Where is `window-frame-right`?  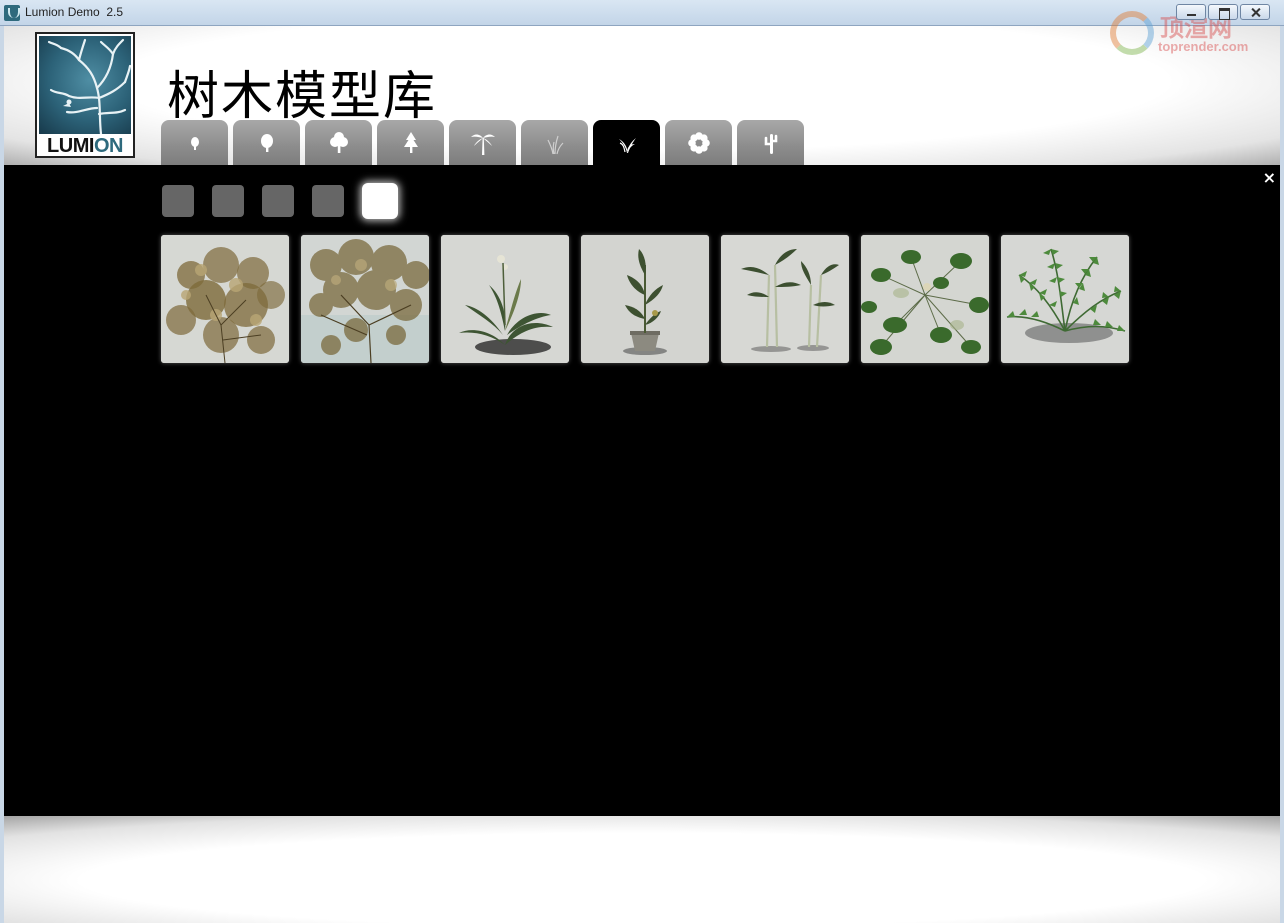
window-frame-right is located at coordinates (1282, 474).